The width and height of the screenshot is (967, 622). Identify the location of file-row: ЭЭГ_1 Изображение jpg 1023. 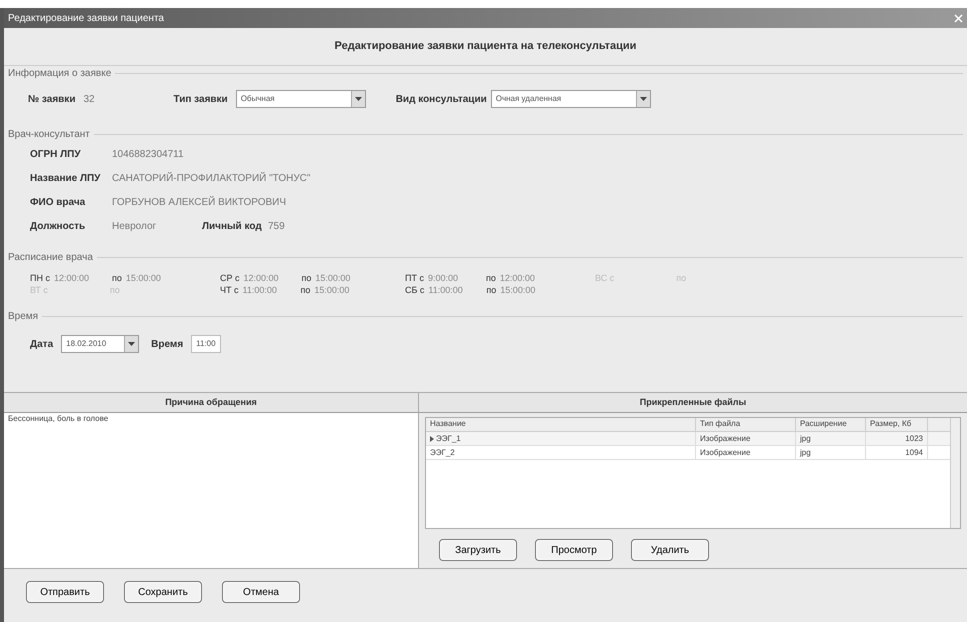
(688, 439).